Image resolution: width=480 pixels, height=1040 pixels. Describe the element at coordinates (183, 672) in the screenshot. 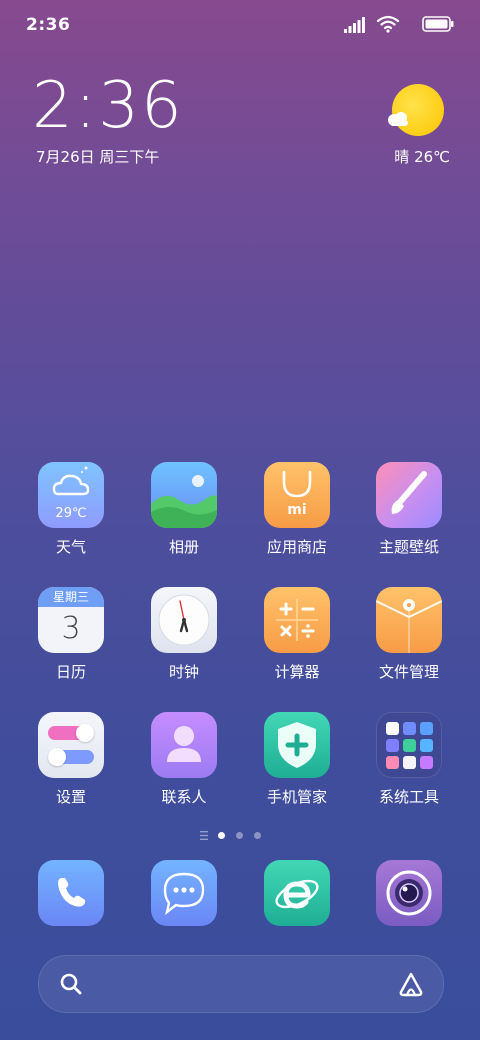

I see `app-label: 时钟` at that location.